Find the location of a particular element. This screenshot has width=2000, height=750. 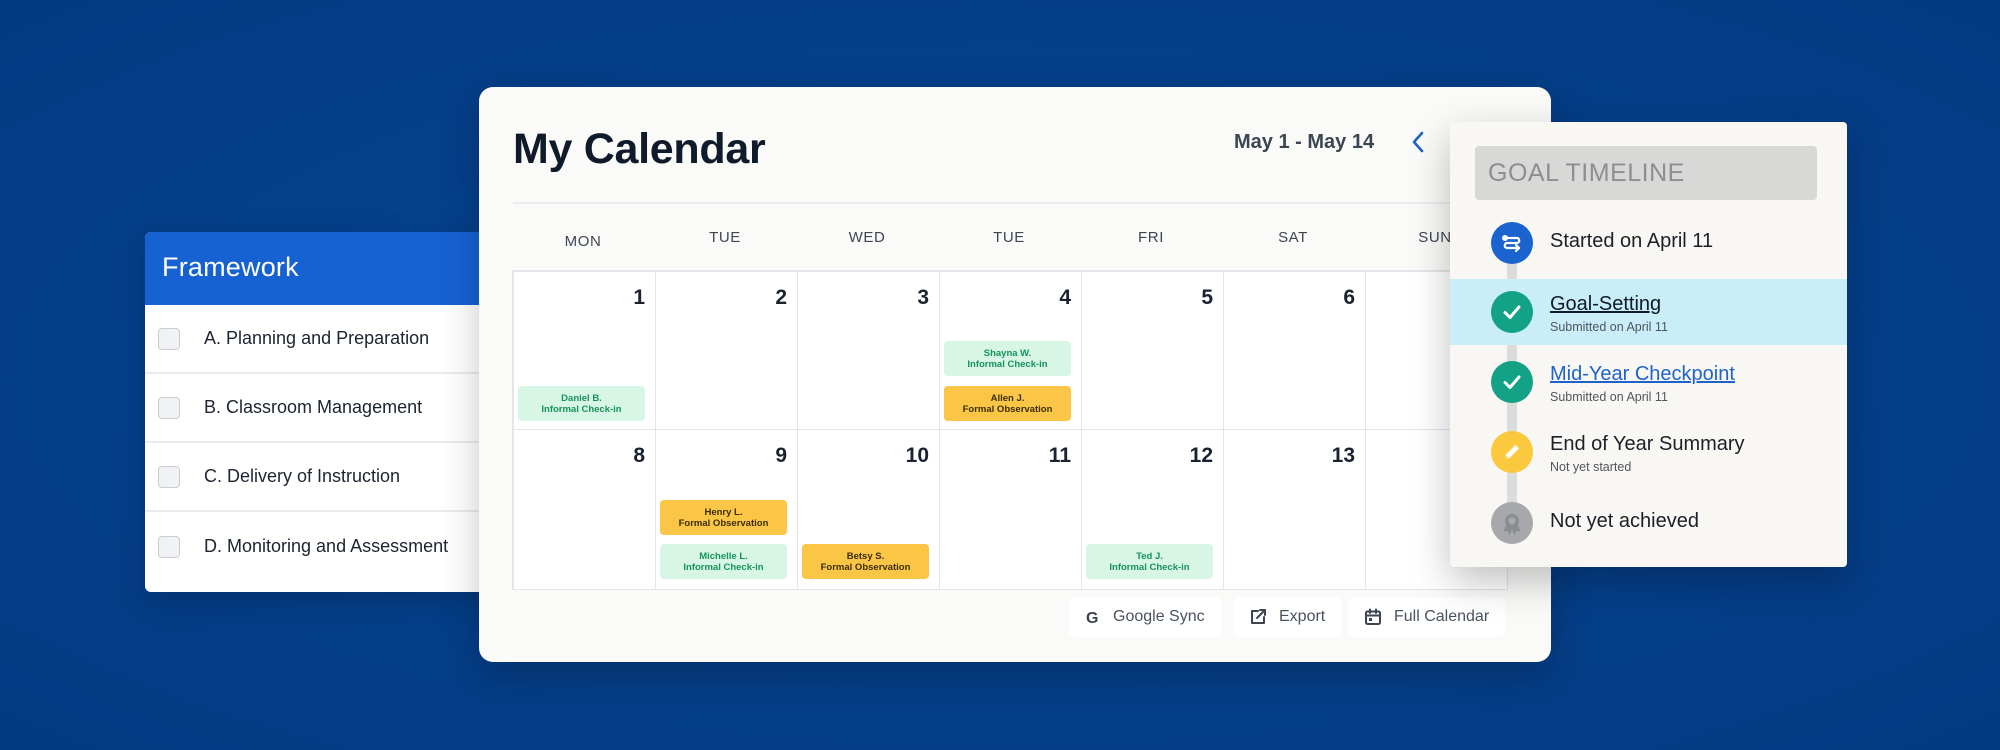

day-number: 8 is located at coordinates (639, 455).